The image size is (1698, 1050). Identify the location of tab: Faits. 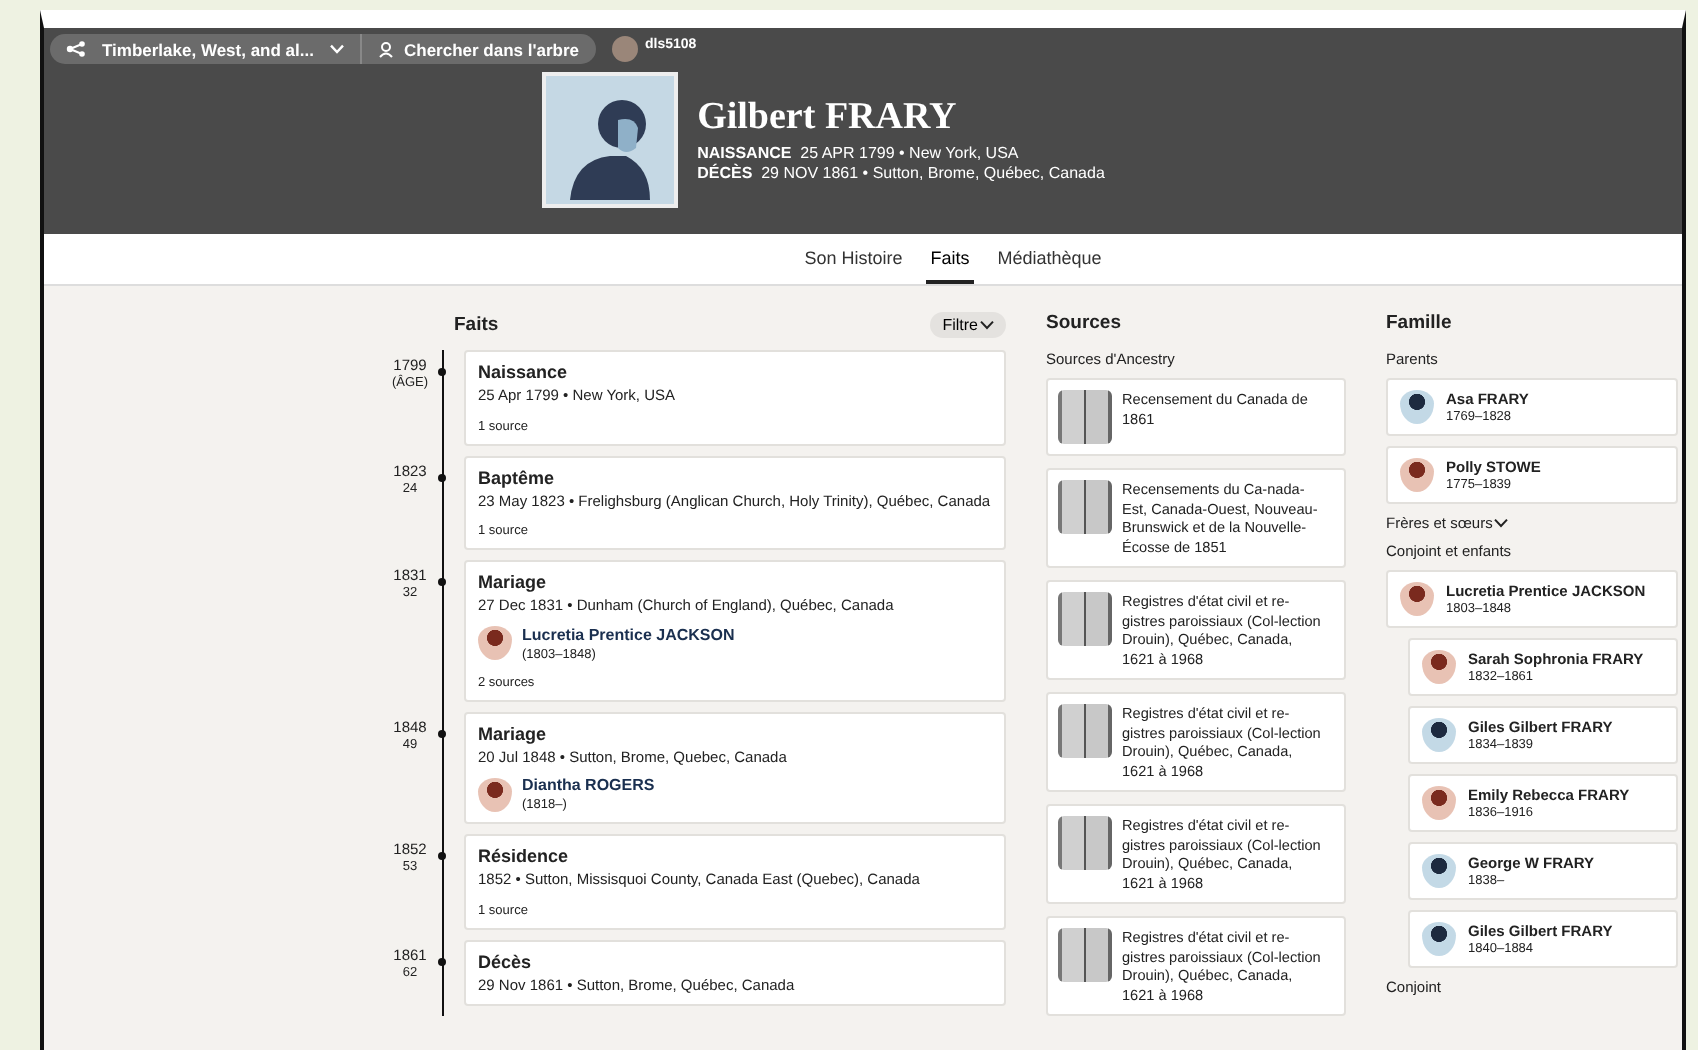
(950, 259).